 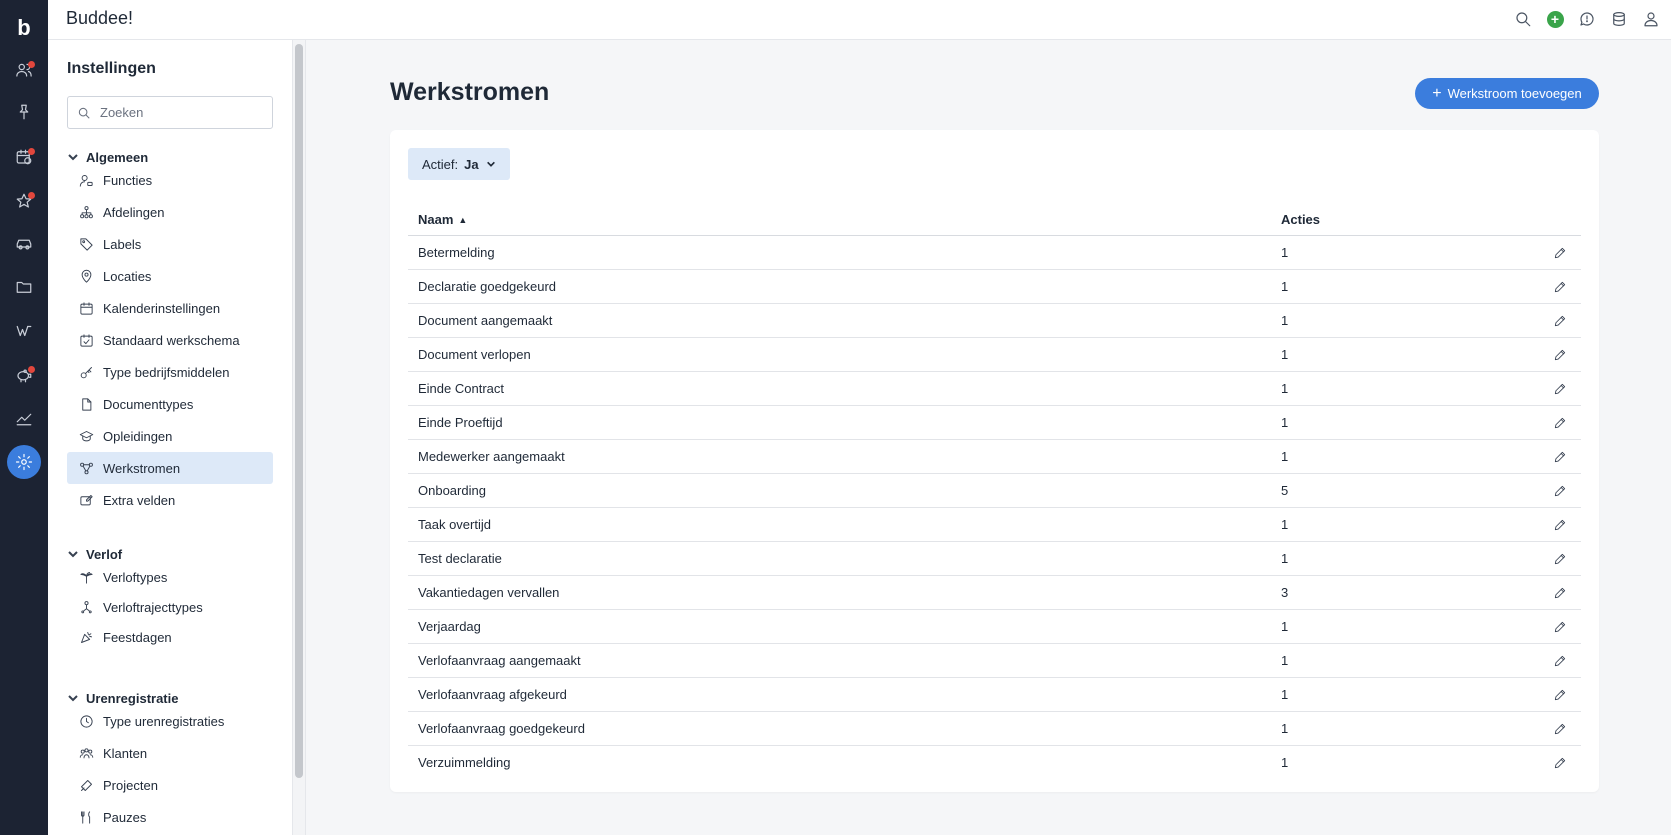 I want to click on workflow-name: Vakantiedagen vervallen, so click(x=489, y=592).